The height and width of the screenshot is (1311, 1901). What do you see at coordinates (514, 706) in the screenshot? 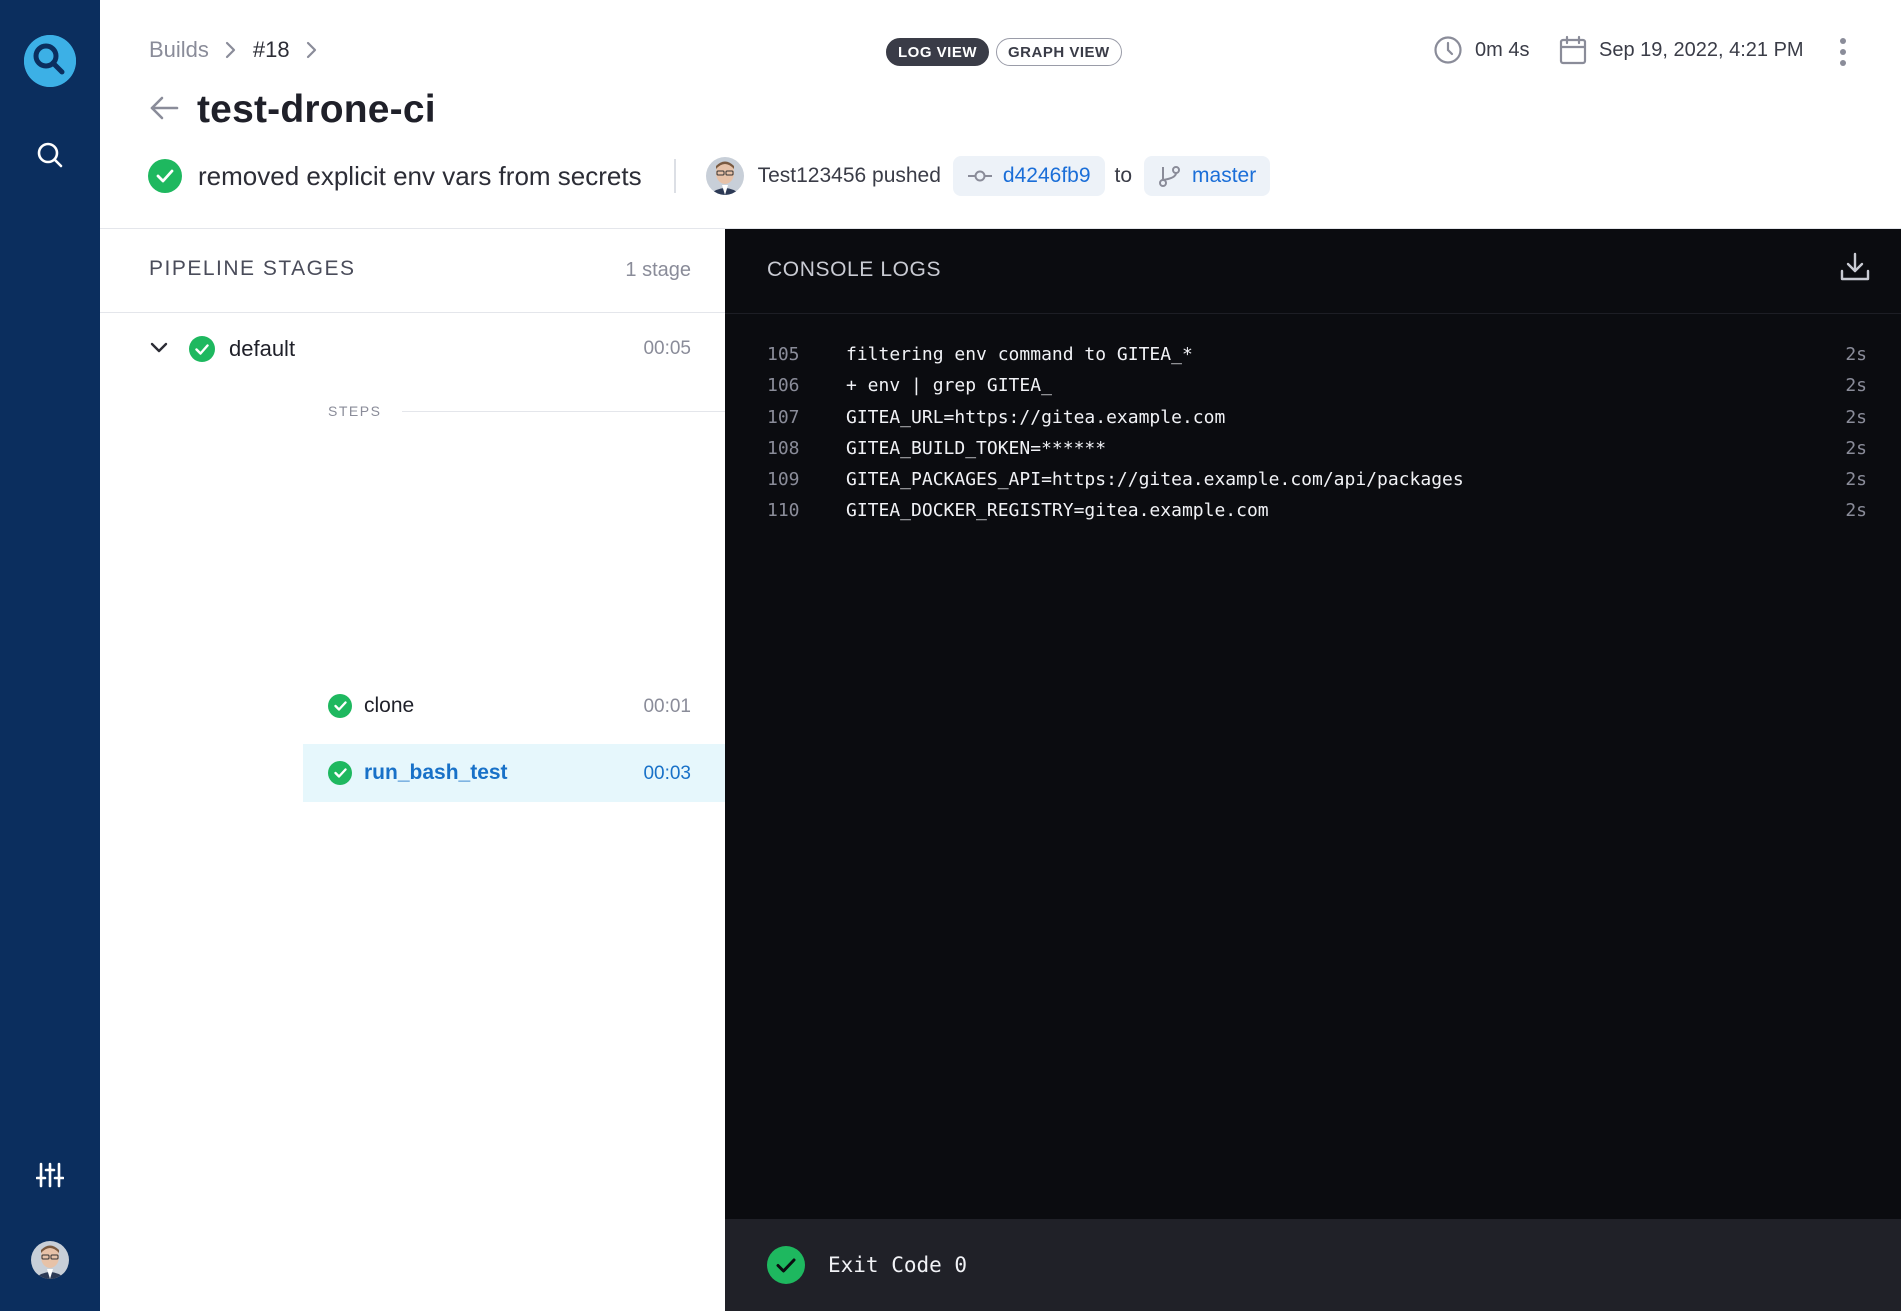
I see `step-row-clone: clone 00:01` at bounding box center [514, 706].